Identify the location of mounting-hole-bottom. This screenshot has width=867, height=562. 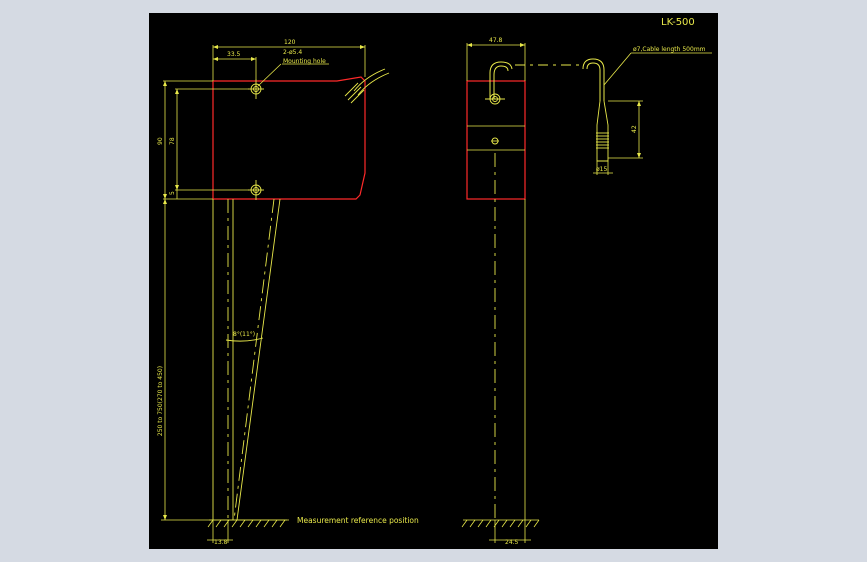
(256, 190).